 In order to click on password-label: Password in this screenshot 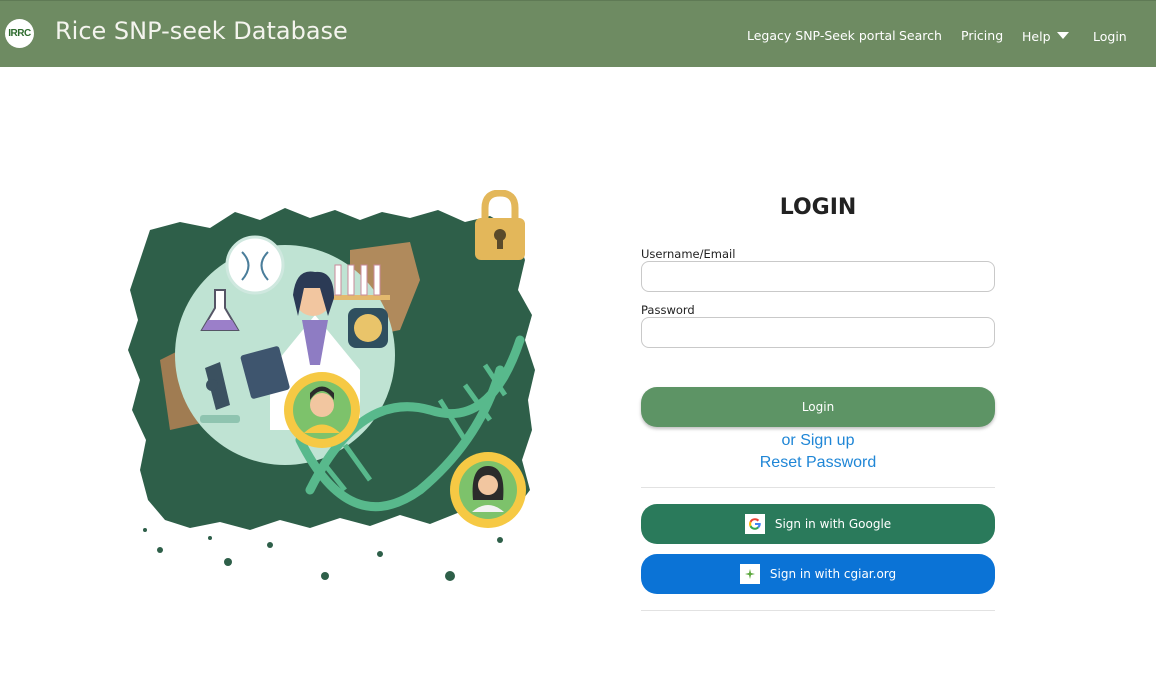, I will do `click(668, 310)`.